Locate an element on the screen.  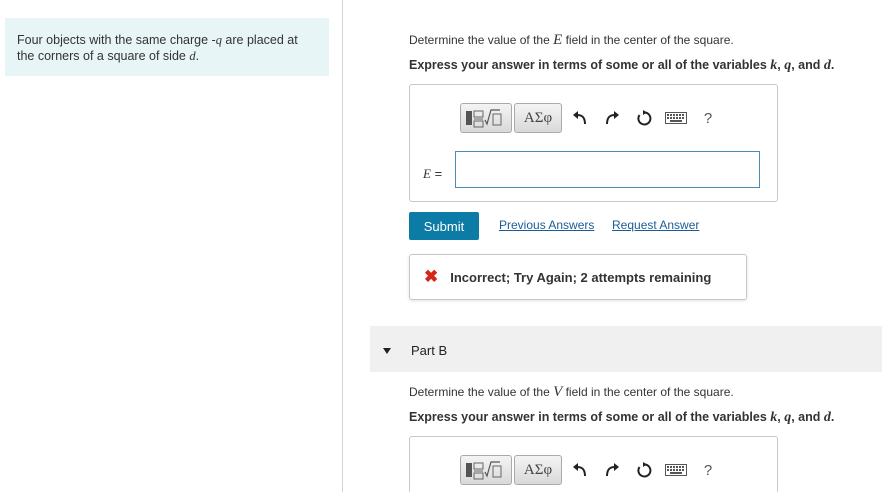
part-a-prompt-pre: Determine the value of the is located at coordinates (481, 40).